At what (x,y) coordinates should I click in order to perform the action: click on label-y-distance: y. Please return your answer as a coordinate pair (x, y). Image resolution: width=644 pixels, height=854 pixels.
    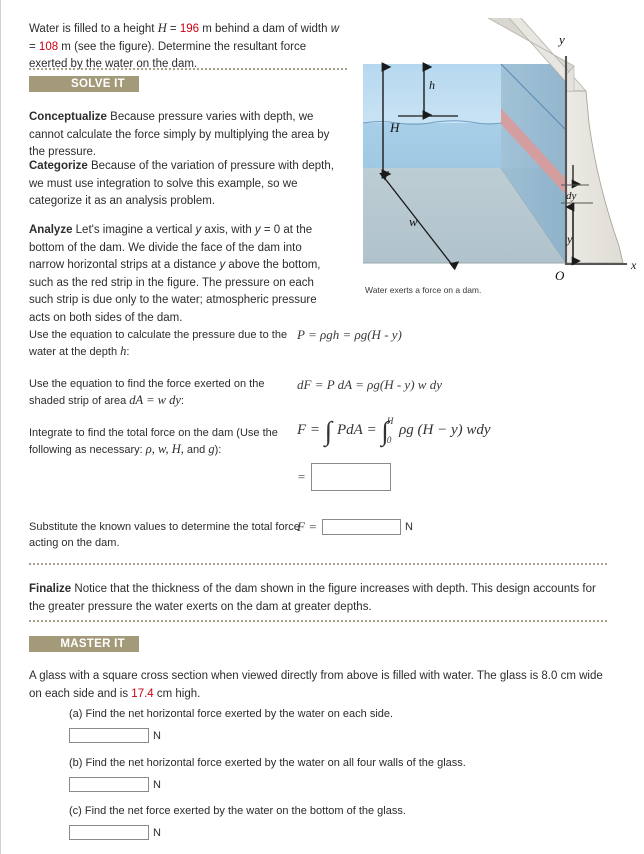
    Looking at the image, I should click on (569, 239).